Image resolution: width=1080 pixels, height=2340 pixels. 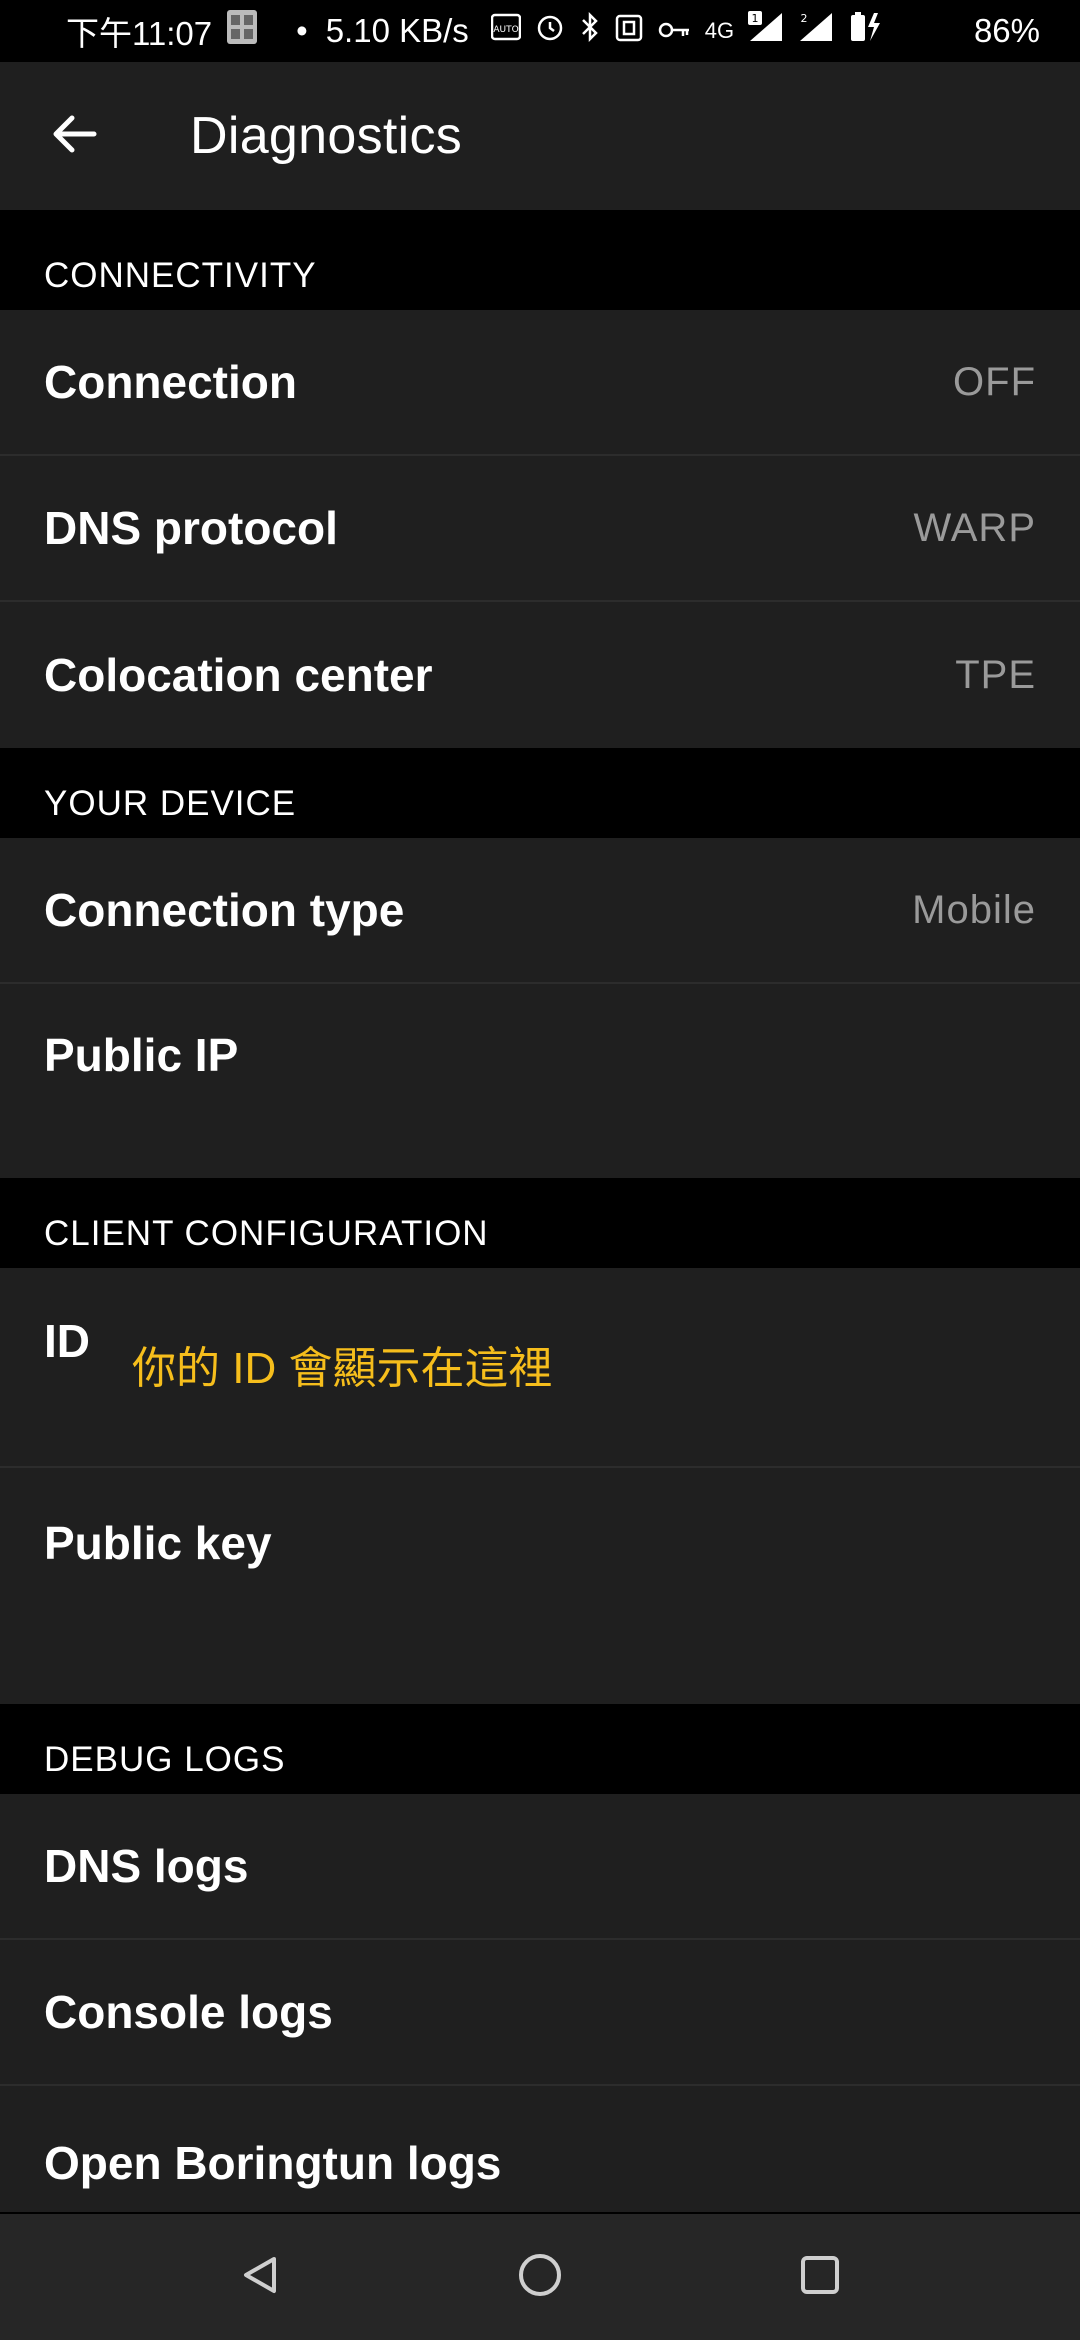 I want to click on row-public-ip: Public IP, so click(x=540, y=1081).